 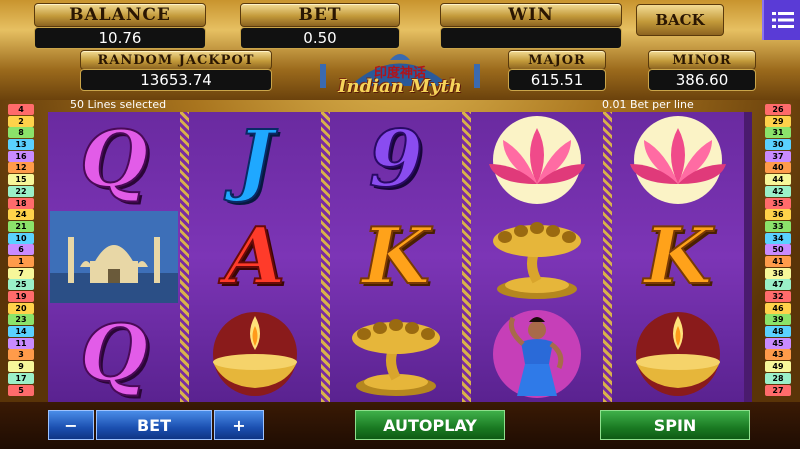 What do you see at coordinates (778, 273) in the screenshot?
I see `payline-number: 38` at bounding box center [778, 273].